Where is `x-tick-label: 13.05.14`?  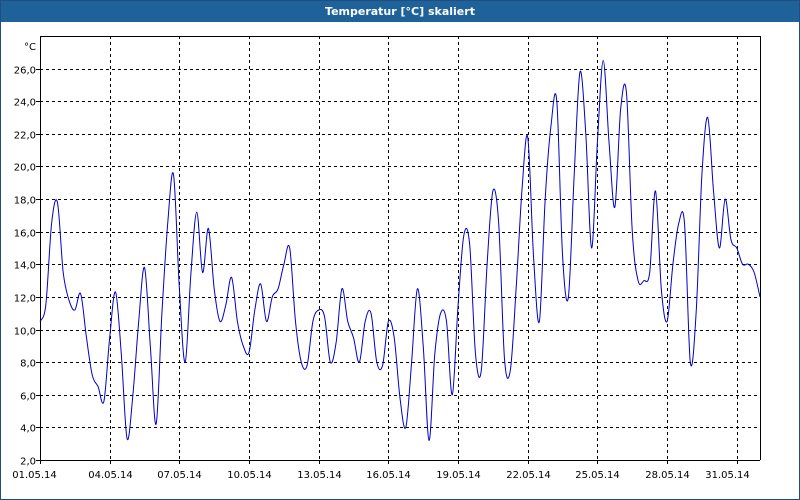
x-tick-label: 13.05.14 is located at coordinates (319, 475).